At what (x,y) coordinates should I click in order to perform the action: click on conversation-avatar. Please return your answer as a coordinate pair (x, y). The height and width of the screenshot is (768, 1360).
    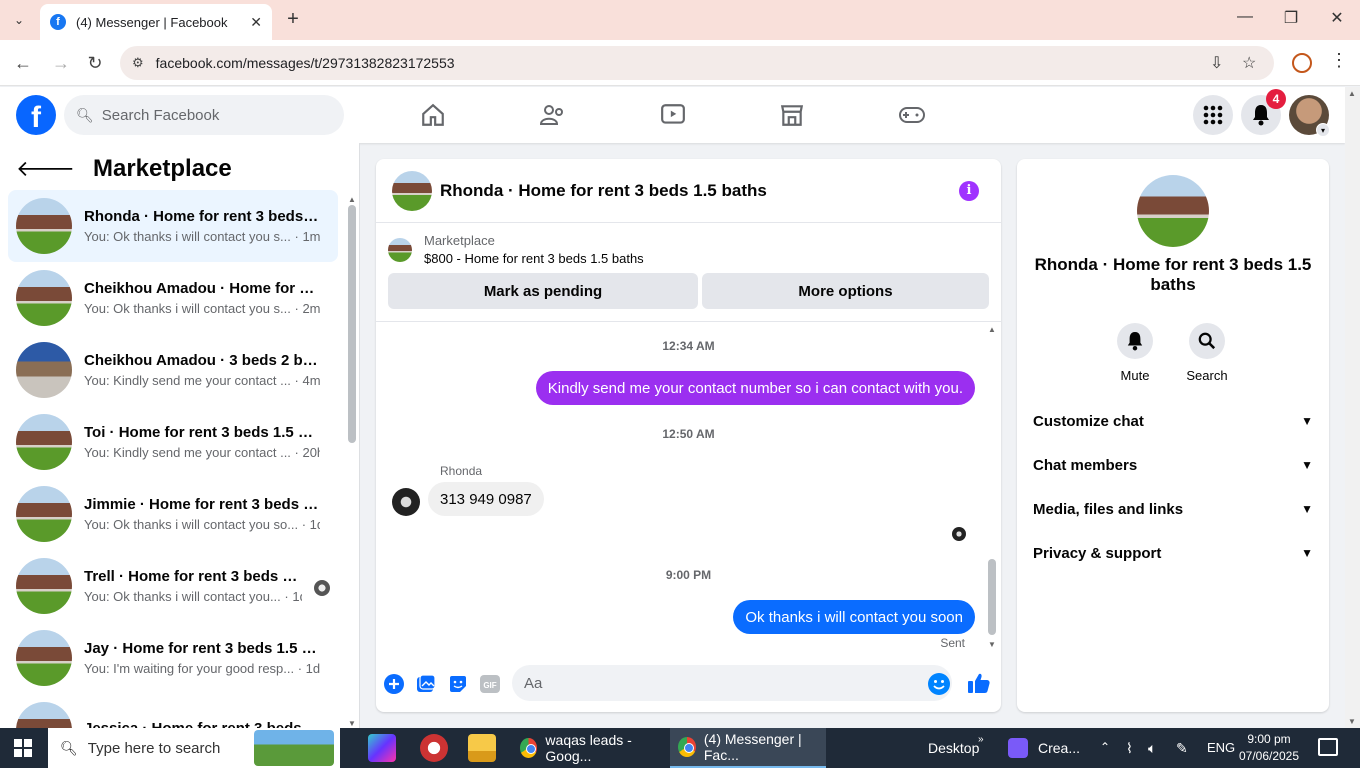
    Looking at the image, I should click on (412, 190).